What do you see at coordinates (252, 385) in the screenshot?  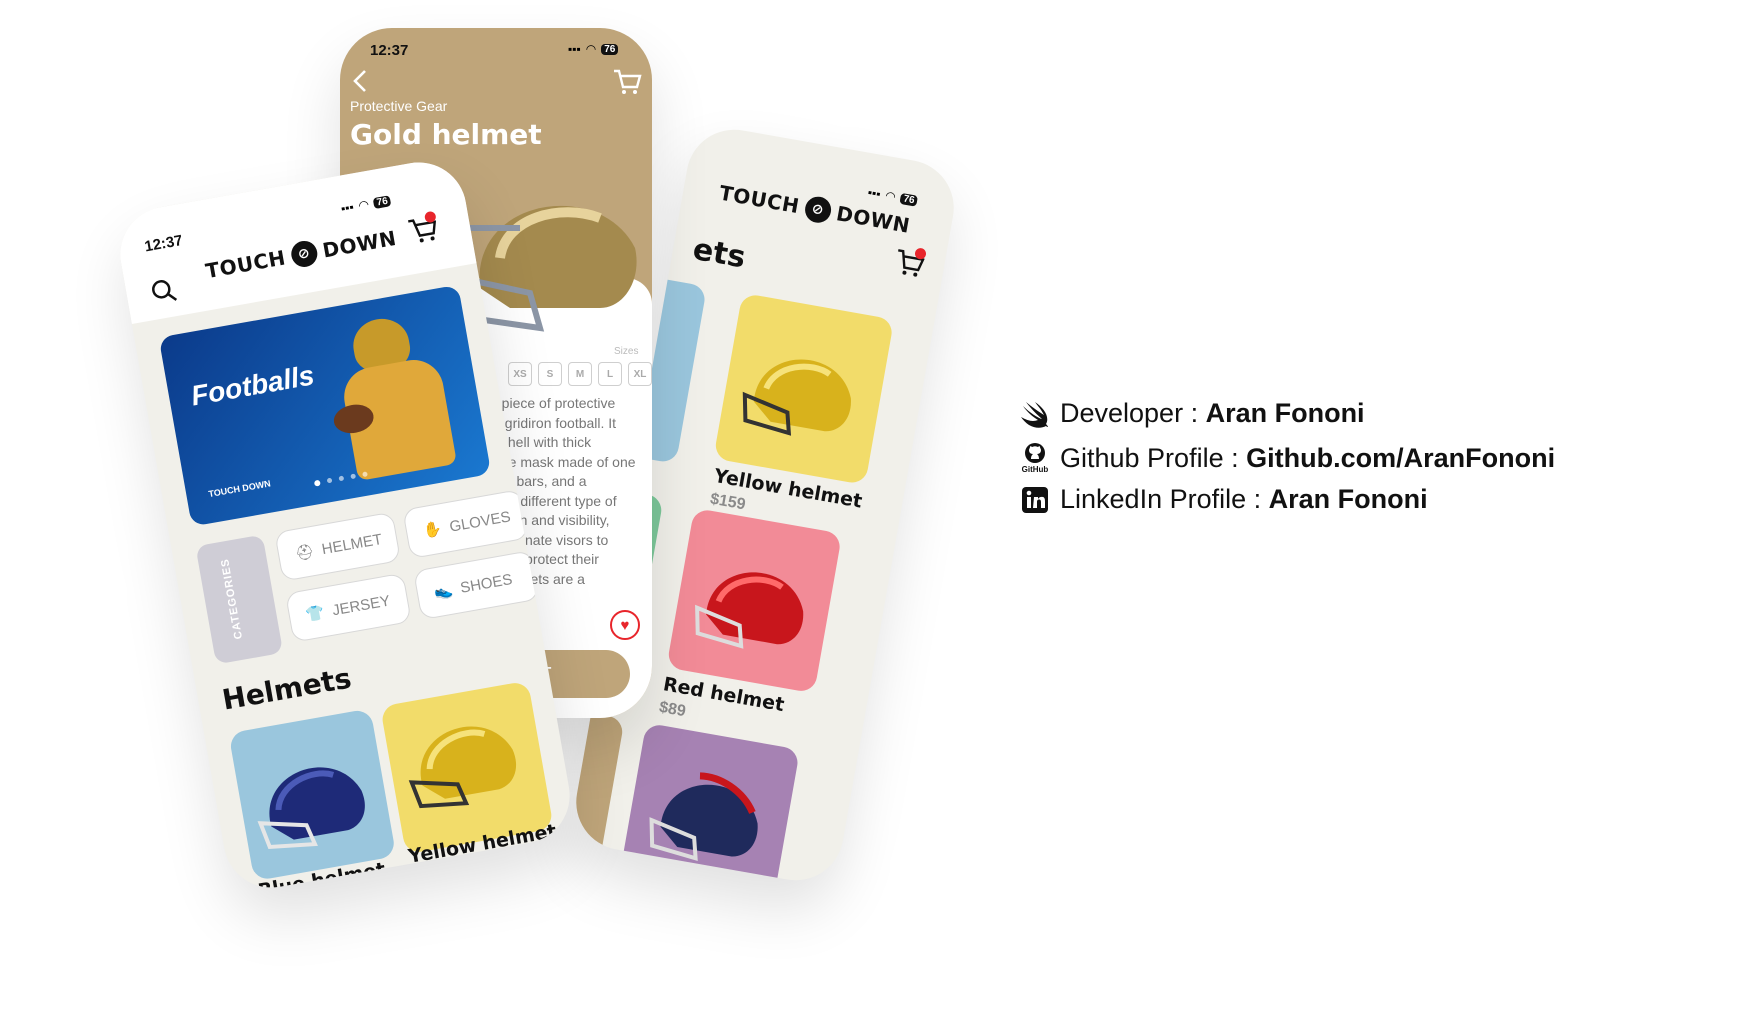 I see `banner-title: Footballs` at bounding box center [252, 385].